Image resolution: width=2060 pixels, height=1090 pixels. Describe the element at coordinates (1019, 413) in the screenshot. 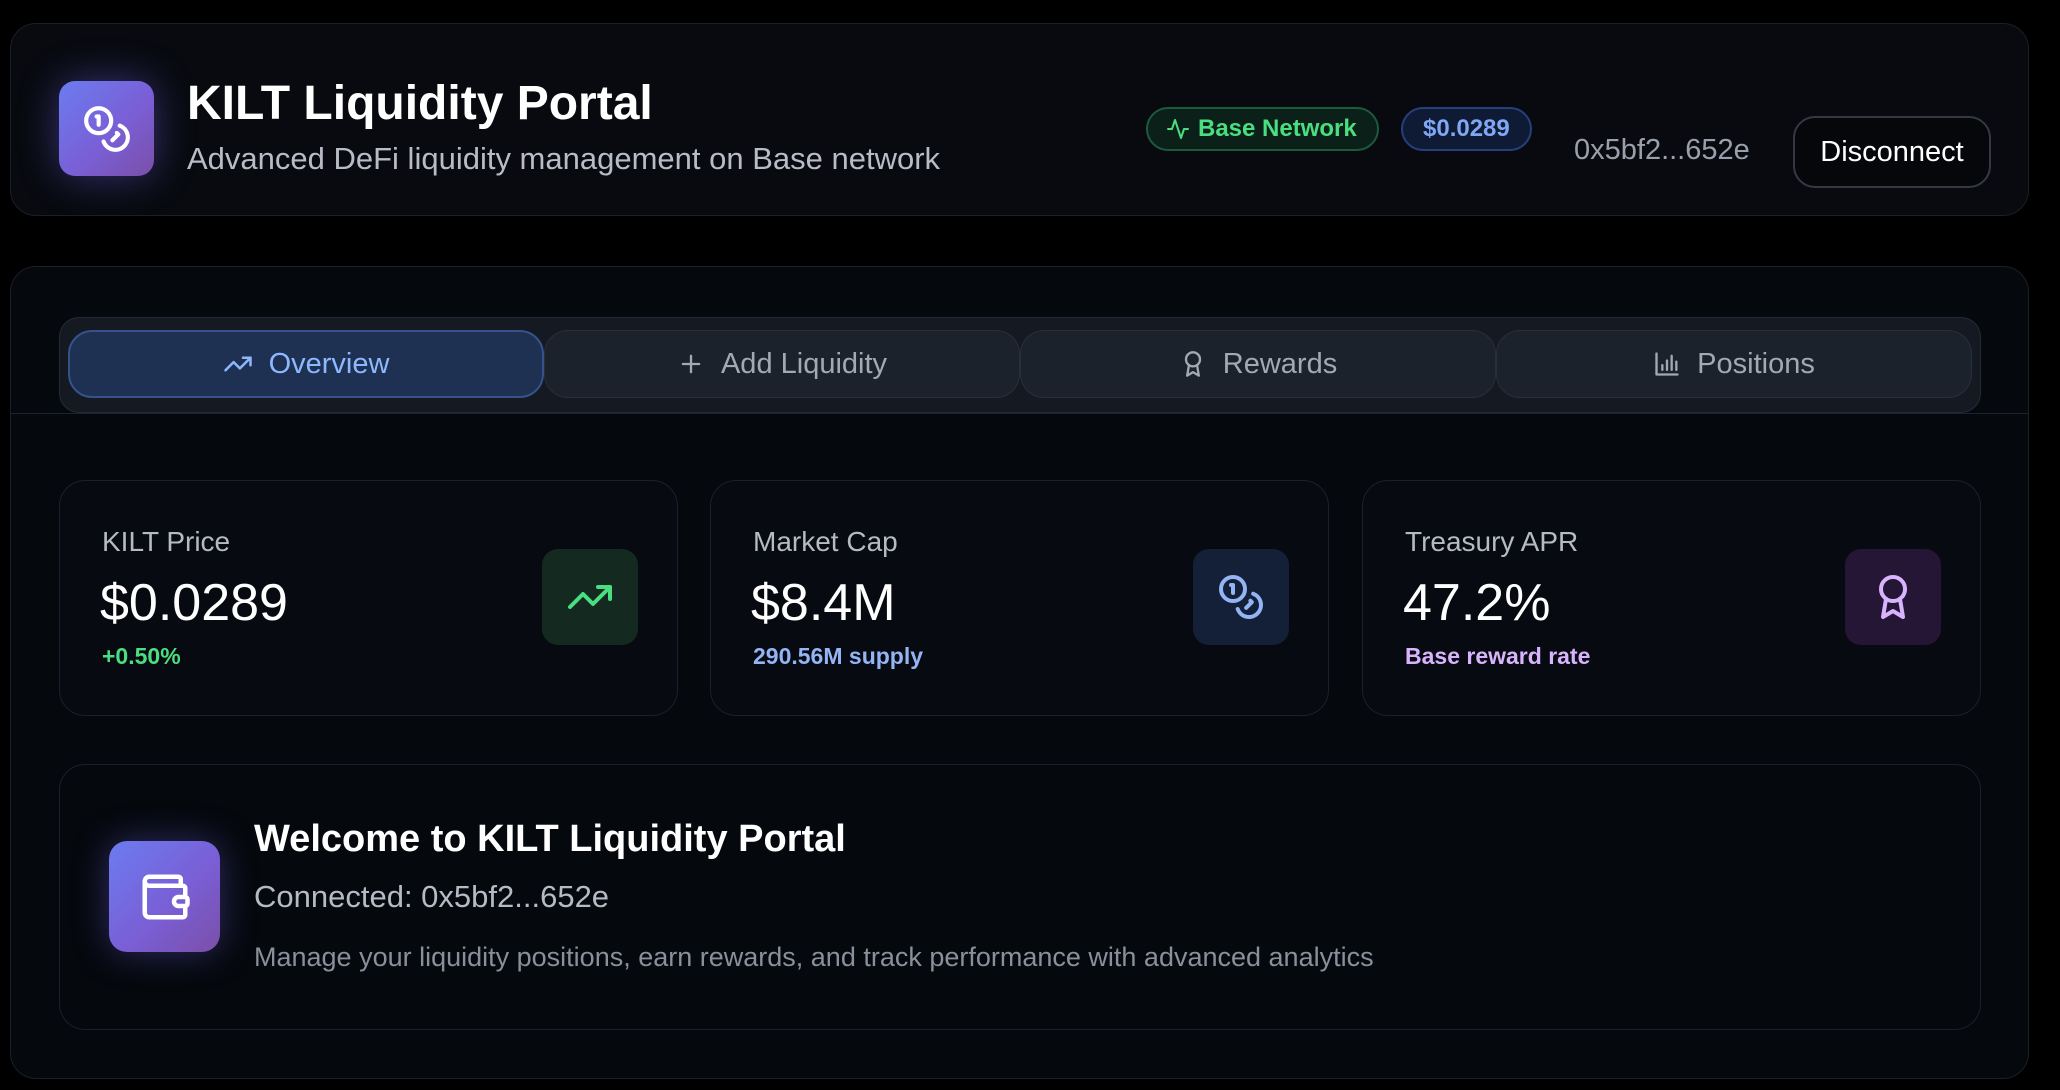

I see `divider` at that location.